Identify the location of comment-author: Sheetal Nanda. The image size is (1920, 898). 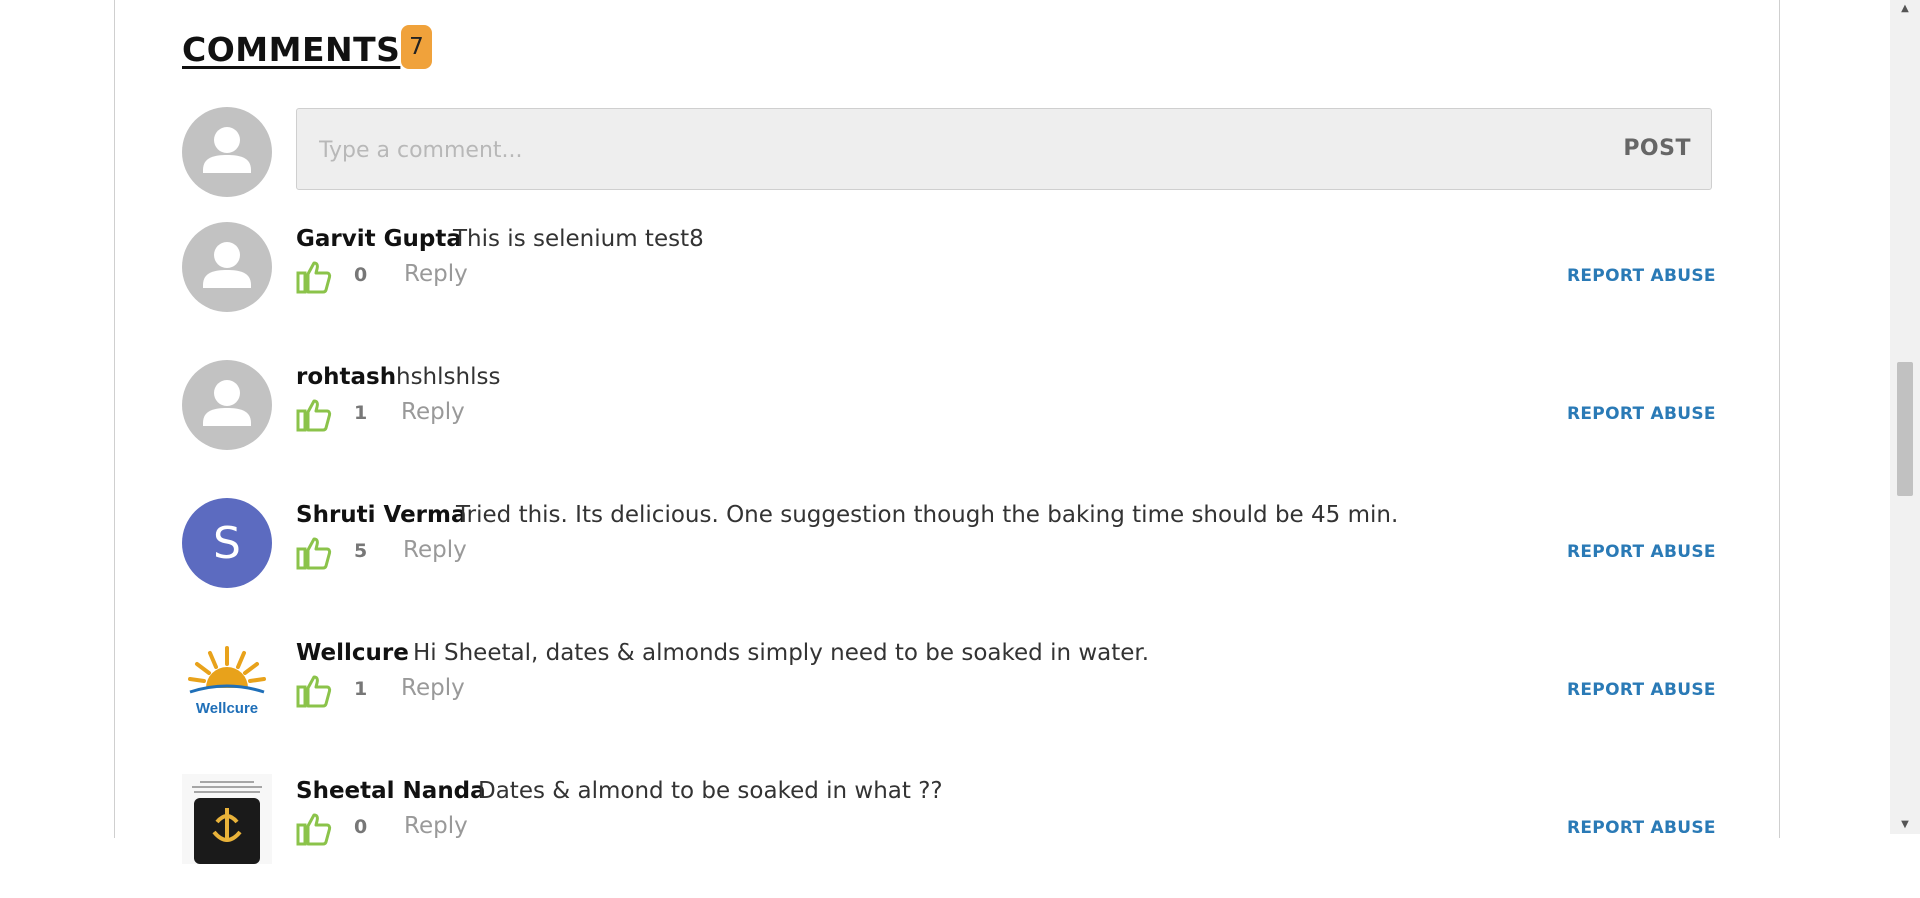
(391, 791).